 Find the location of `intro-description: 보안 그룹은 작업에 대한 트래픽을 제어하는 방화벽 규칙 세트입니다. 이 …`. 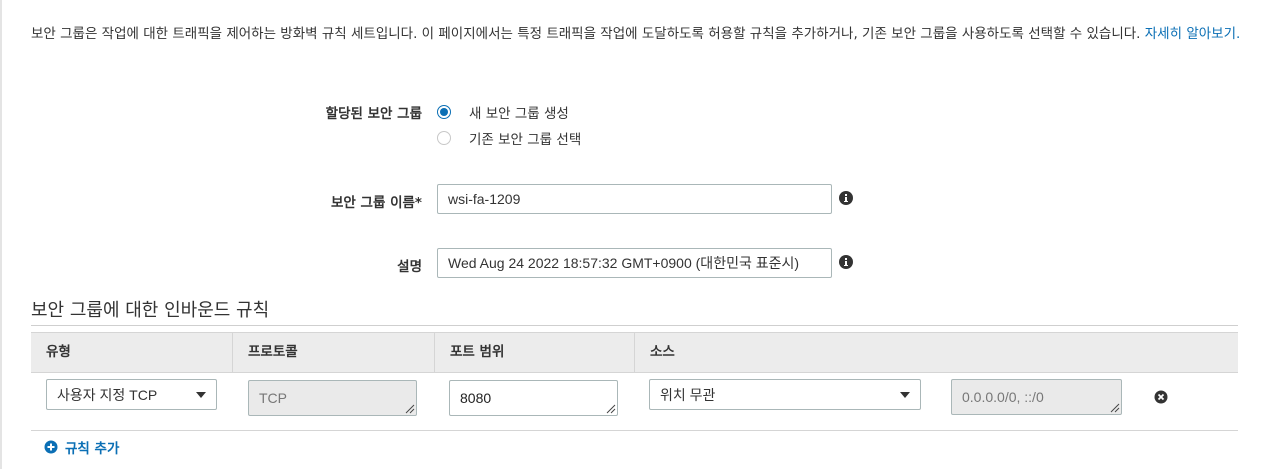

intro-description: 보안 그룹은 작업에 대한 트래픽을 제어하는 방화벽 규칙 세트입니다. 이 … is located at coordinates (588, 34).